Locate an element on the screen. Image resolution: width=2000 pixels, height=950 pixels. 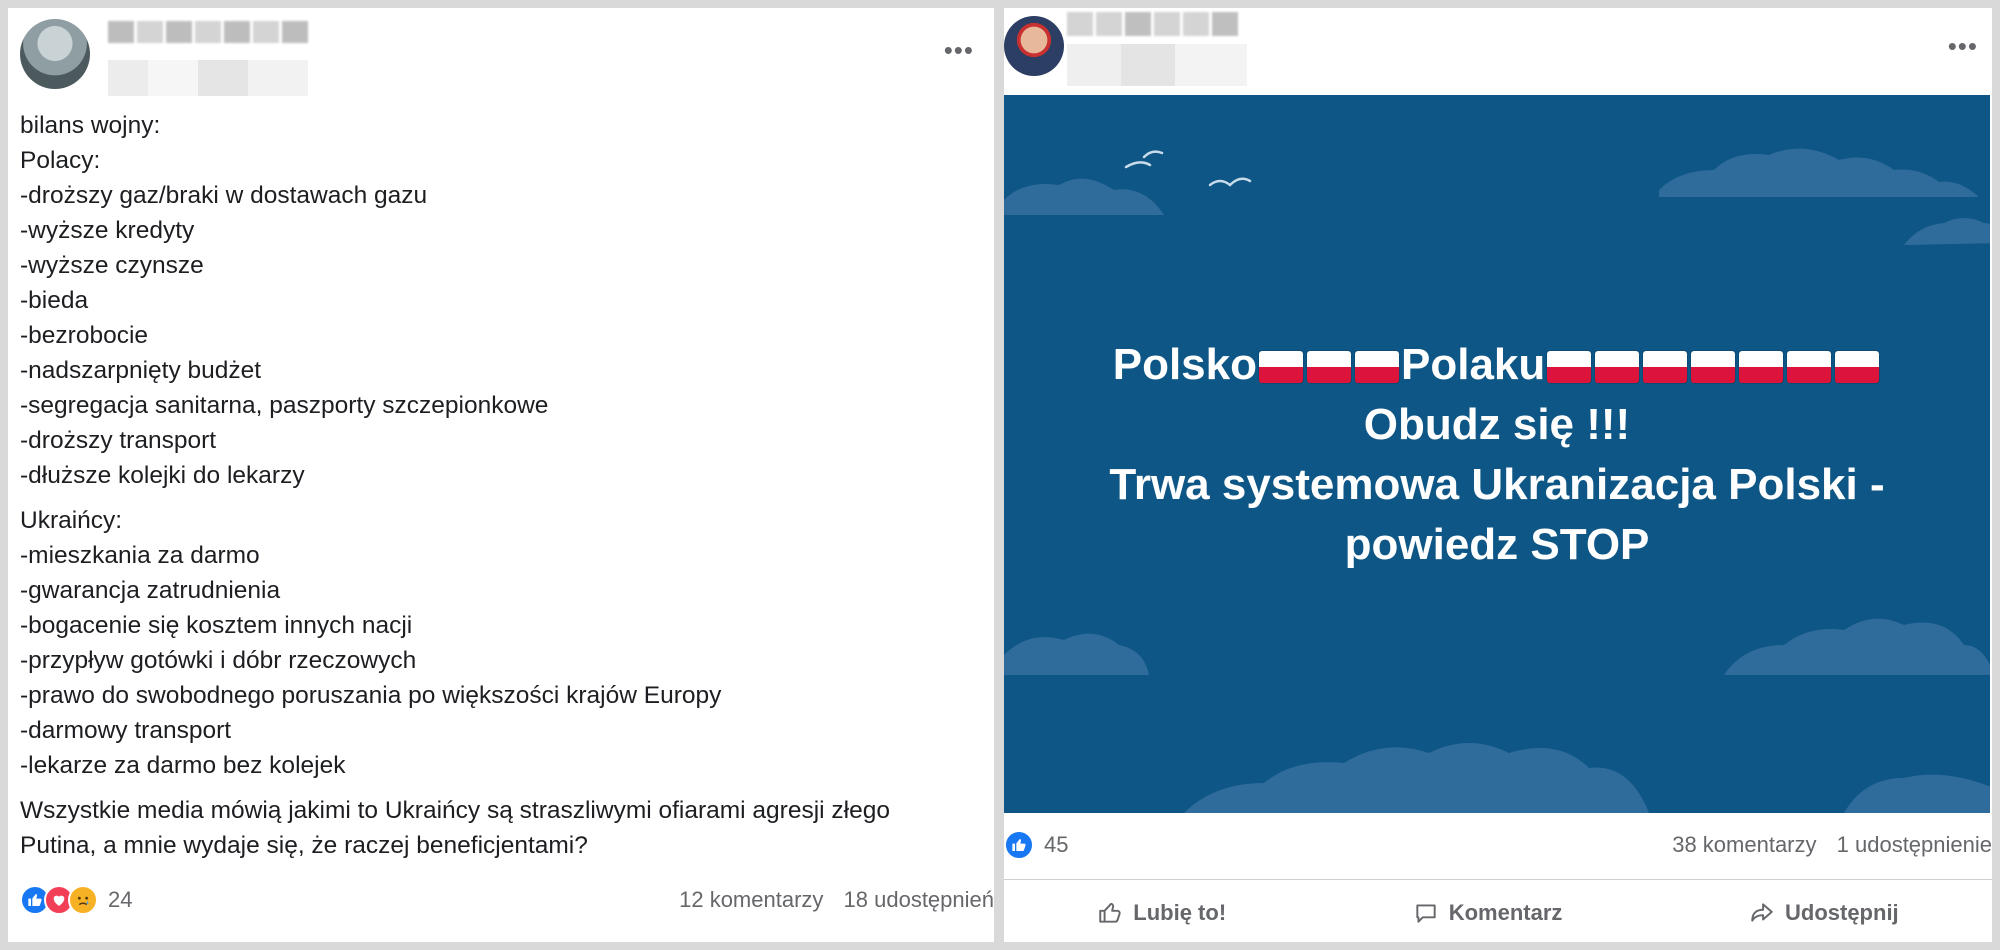
reaction-count: 45 is located at coordinates (1056, 845).